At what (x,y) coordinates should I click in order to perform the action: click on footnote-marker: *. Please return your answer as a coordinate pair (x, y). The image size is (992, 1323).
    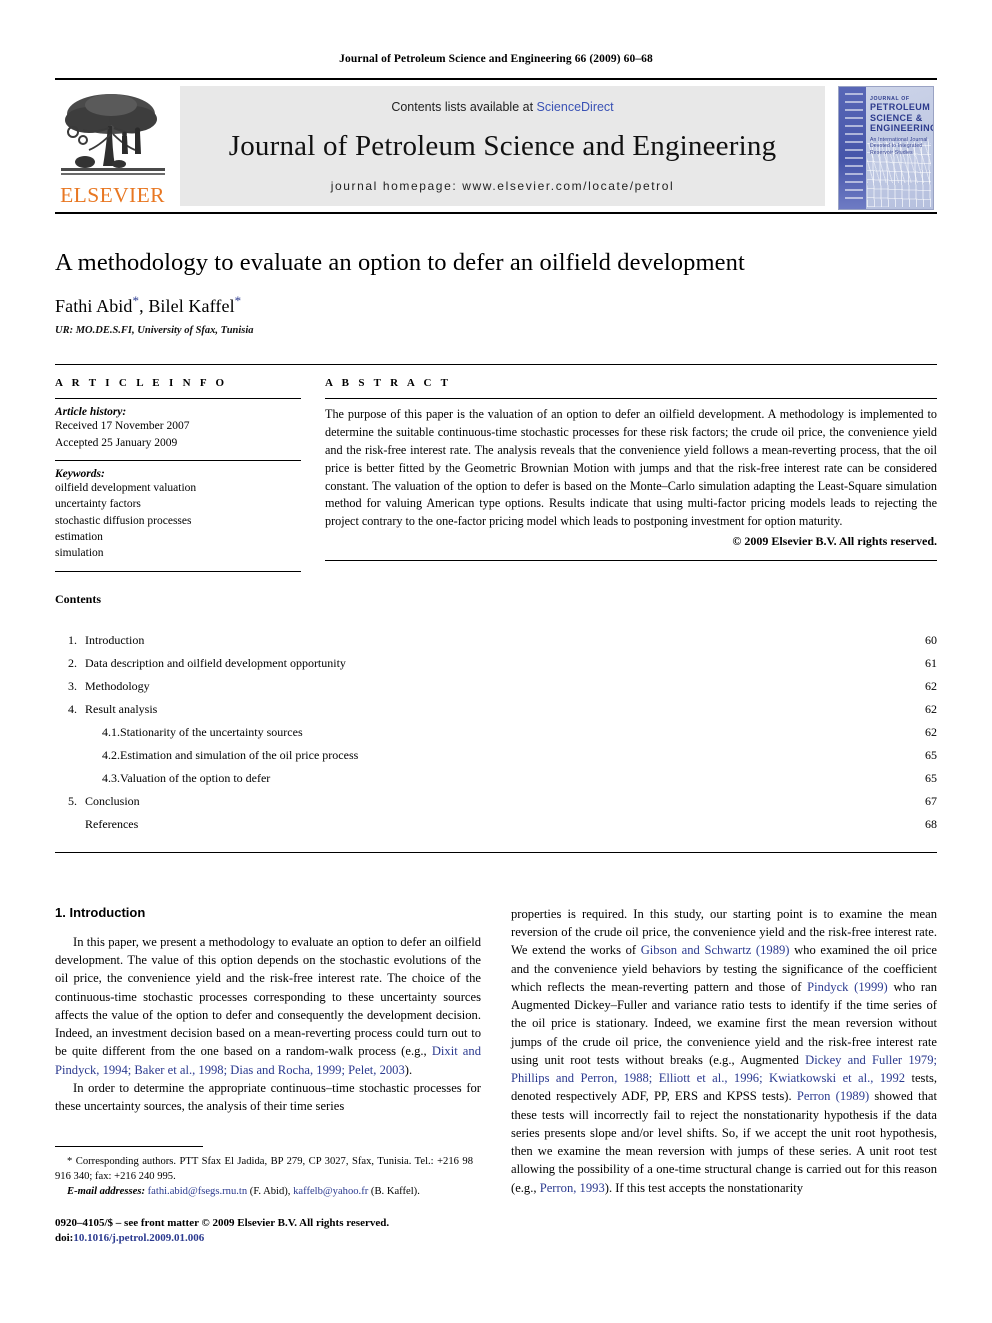
    Looking at the image, I should click on (70, 1161).